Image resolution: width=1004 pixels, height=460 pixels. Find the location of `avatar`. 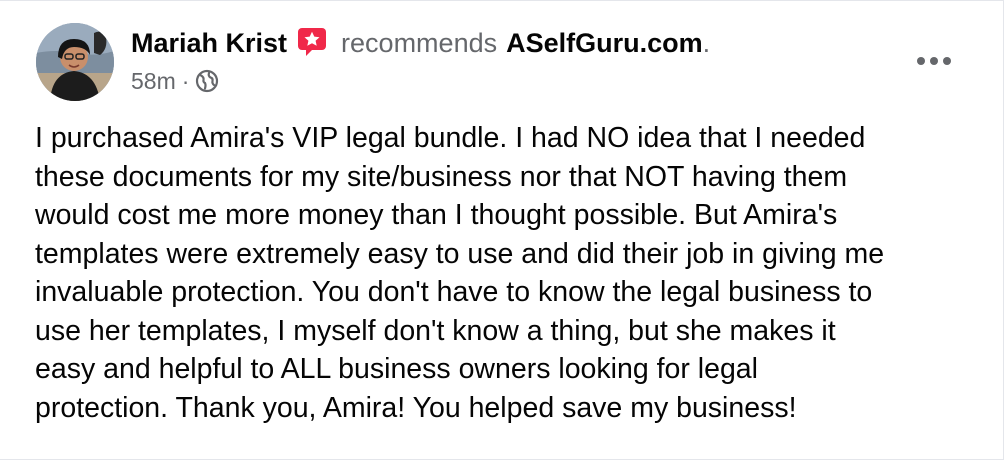

avatar is located at coordinates (75, 62).